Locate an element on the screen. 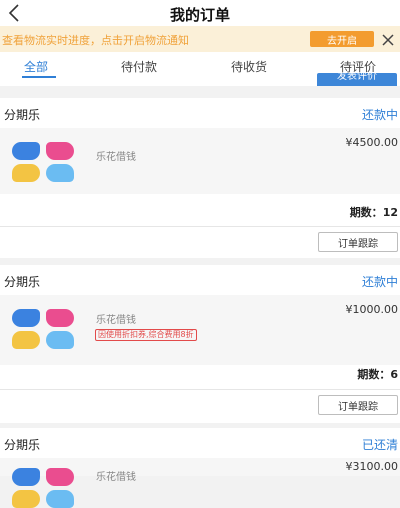  notice-text: 查看物流实时进度，点击开启物流通知 is located at coordinates (95, 40).